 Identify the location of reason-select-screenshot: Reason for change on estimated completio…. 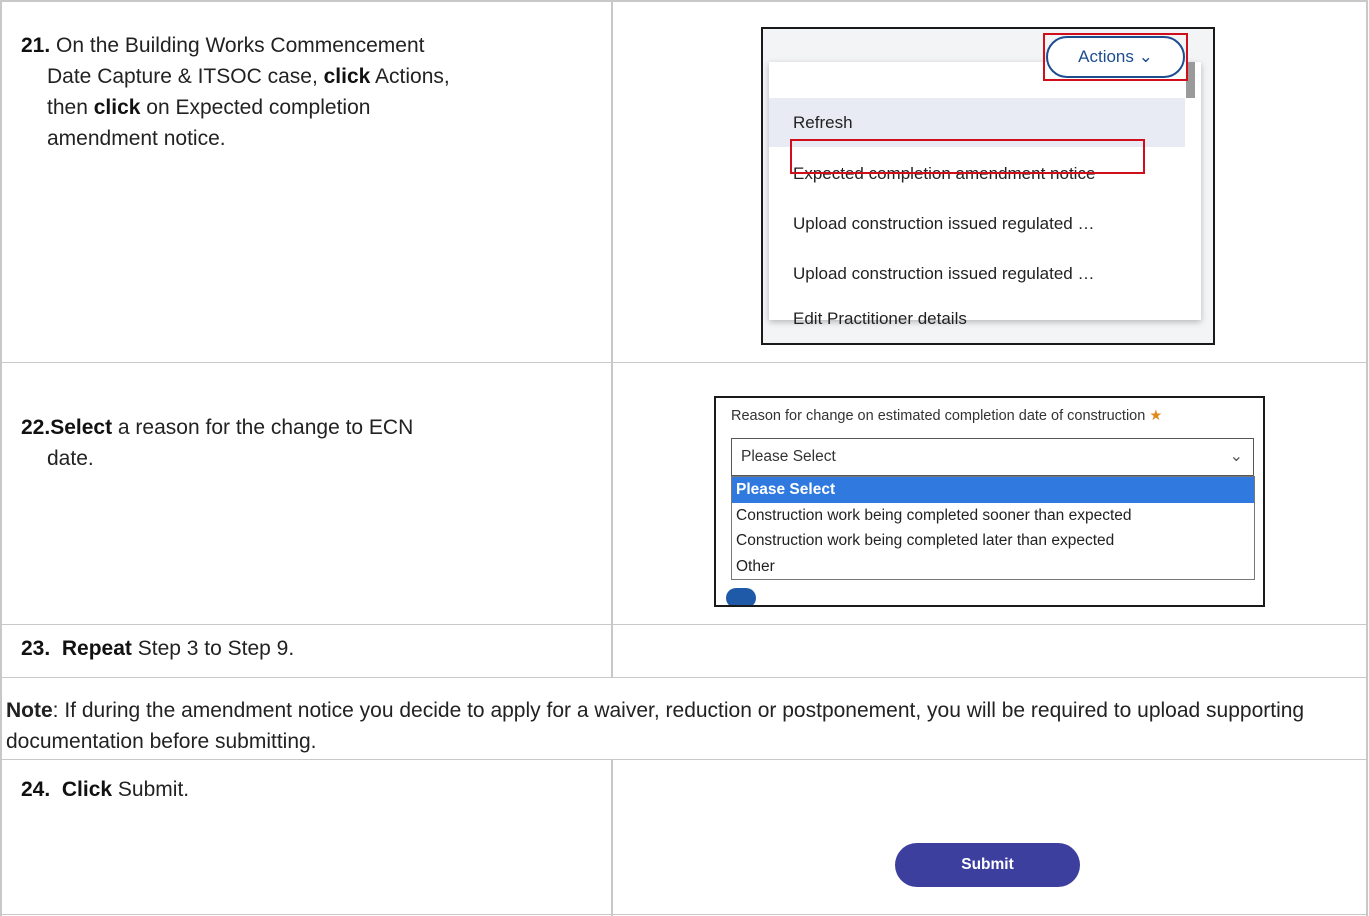
(989, 501).